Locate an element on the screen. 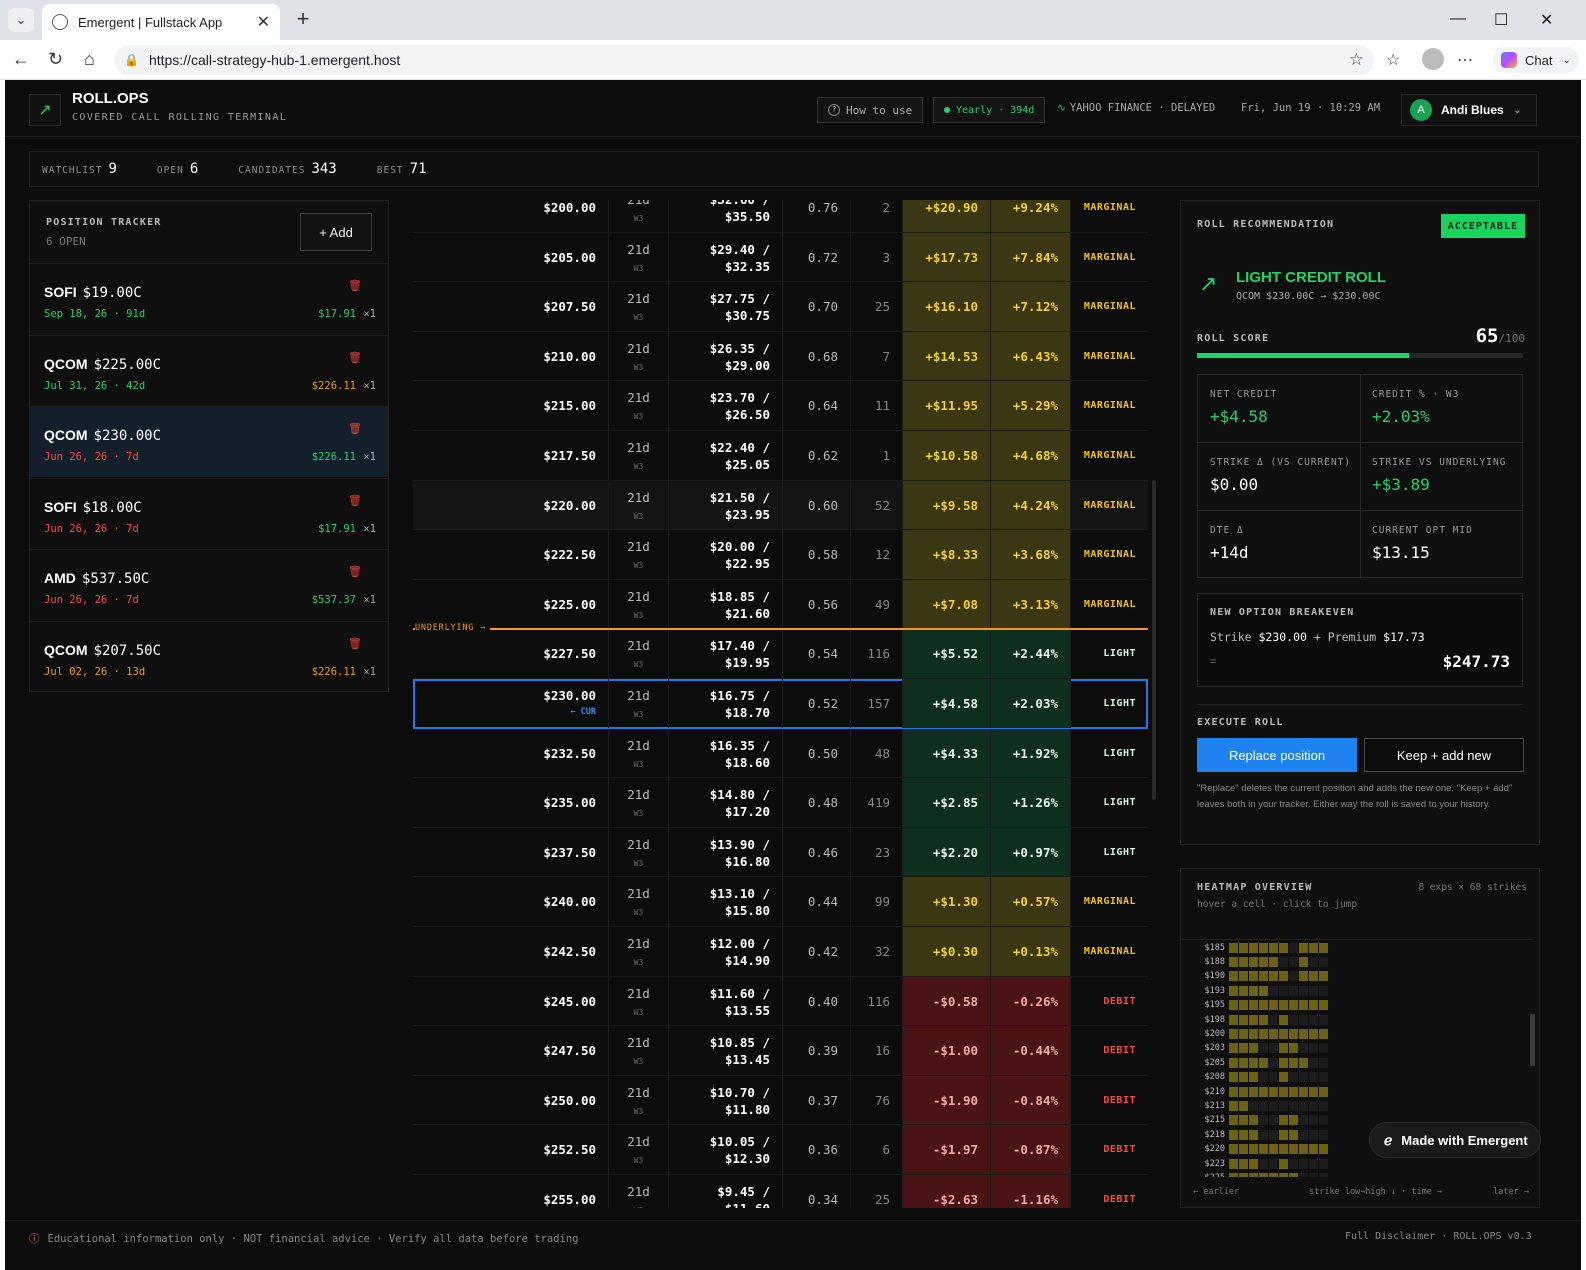 This screenshot has height=1270, width=1586. full-disclaimer-link: Full Disclaimer · ROLL.OPS v0.3 is located at coordinates (1438, 1236).